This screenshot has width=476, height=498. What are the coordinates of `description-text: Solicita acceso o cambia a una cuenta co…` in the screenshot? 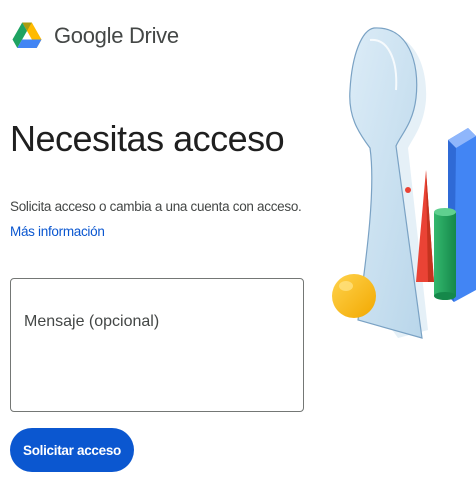 It's located at (156, 206).